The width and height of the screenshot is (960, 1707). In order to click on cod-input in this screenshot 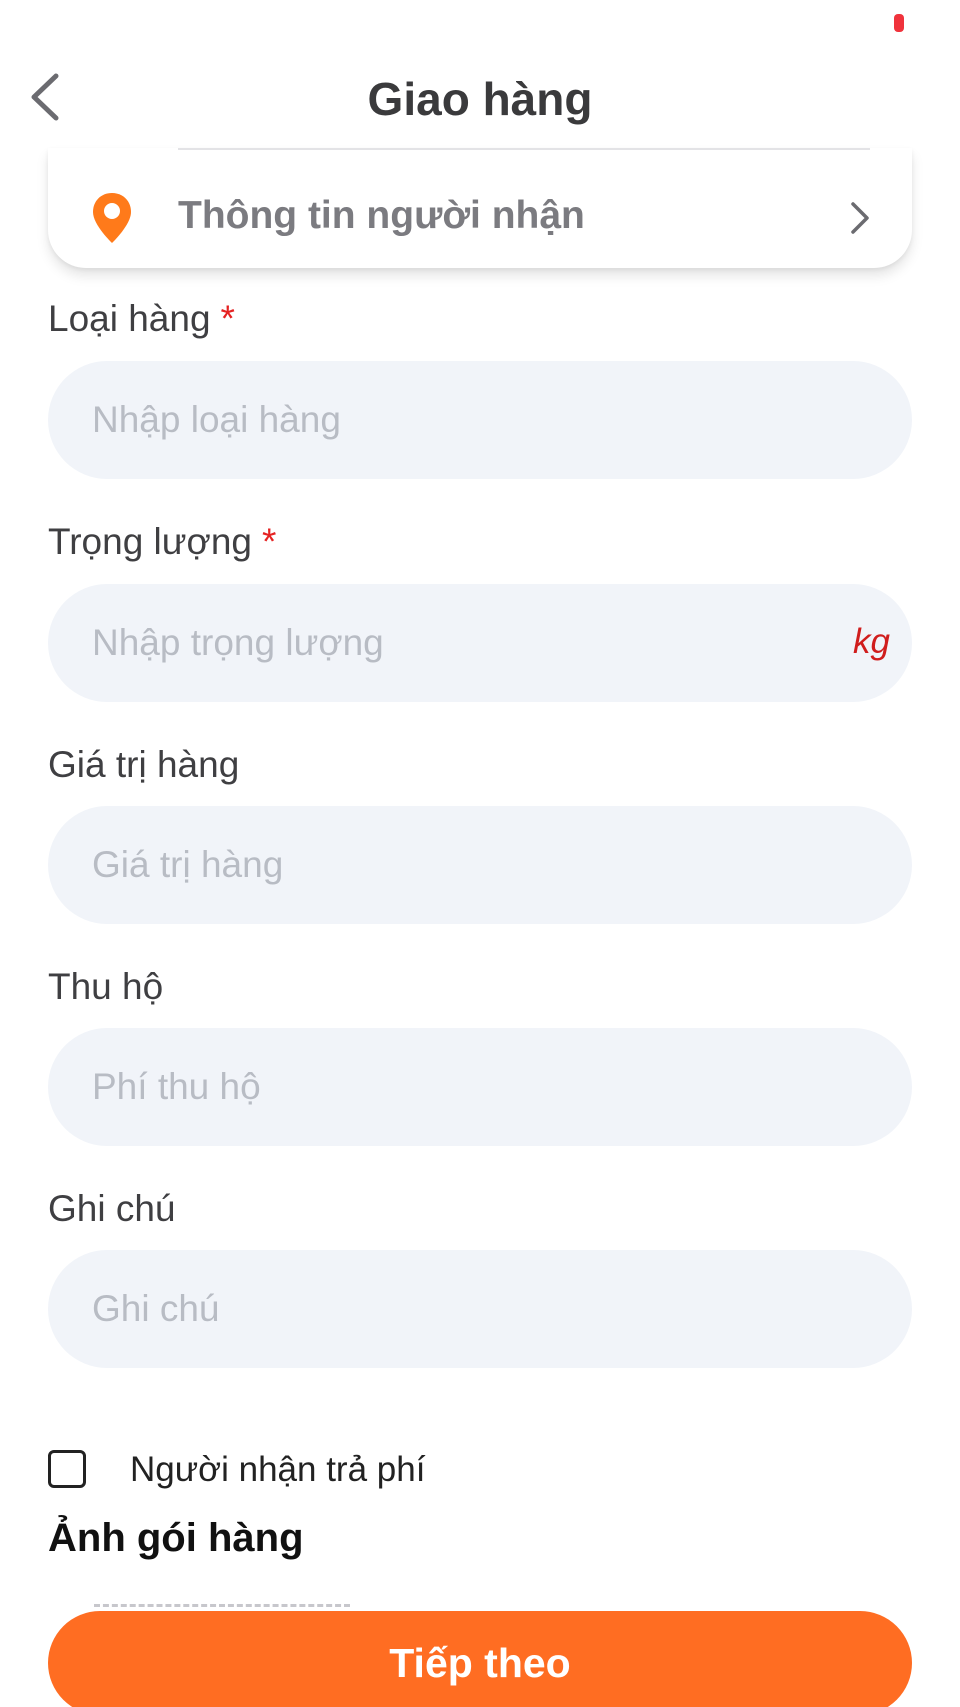, I will do `click(462, 1087)`.